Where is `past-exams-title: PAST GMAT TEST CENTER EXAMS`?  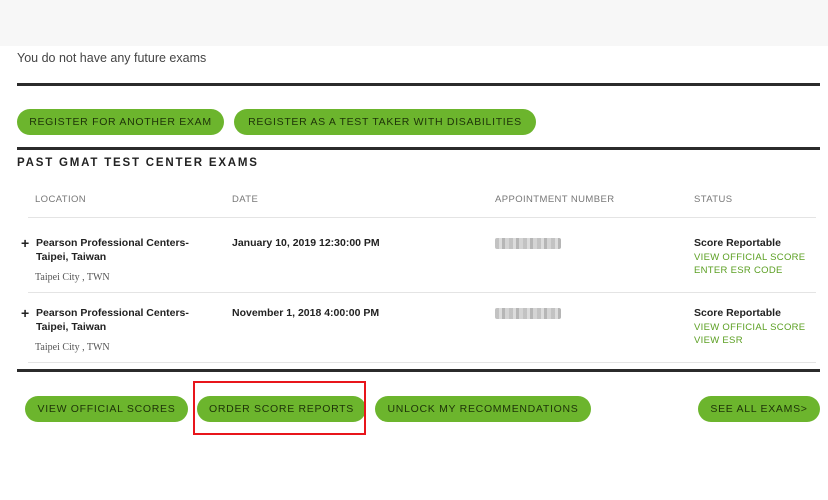
past-exams-title: PAST GMAT TEST CENTER EXAMS is located at coordinates (138, 163).